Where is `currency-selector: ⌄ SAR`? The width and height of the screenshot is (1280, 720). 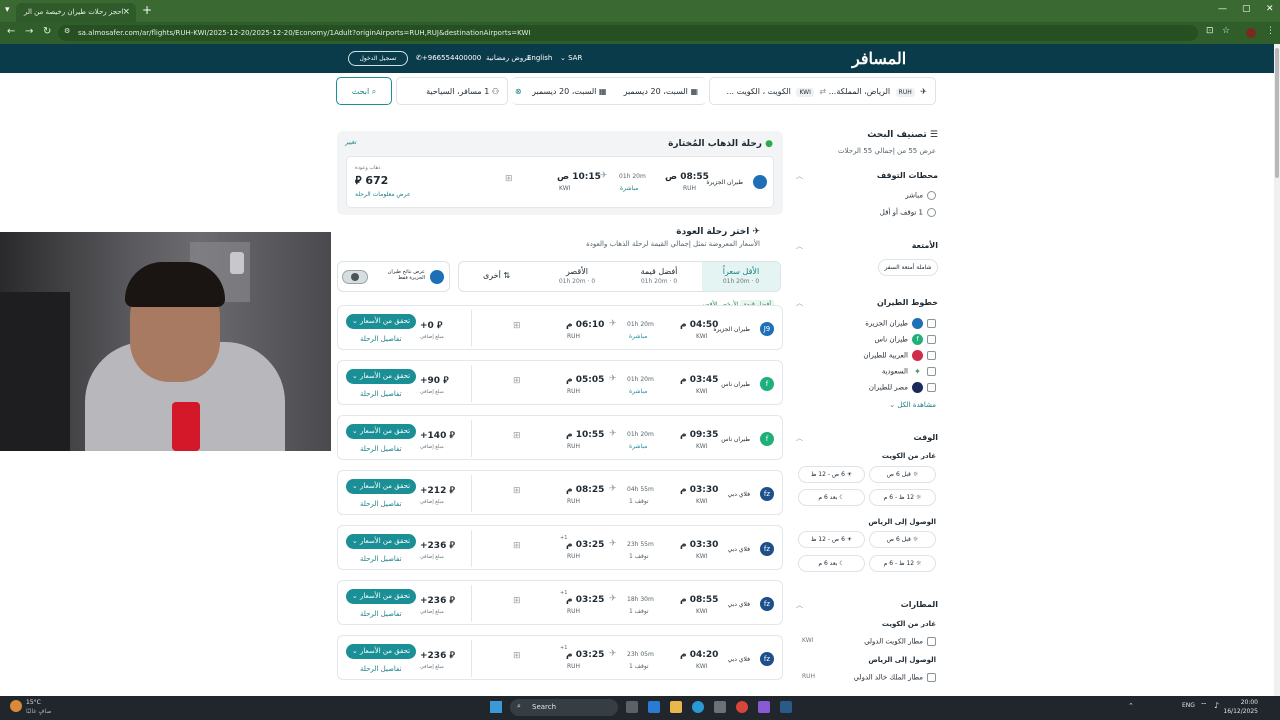 currency-selector: ⌄ SAR is located at coordinates (571, 58).